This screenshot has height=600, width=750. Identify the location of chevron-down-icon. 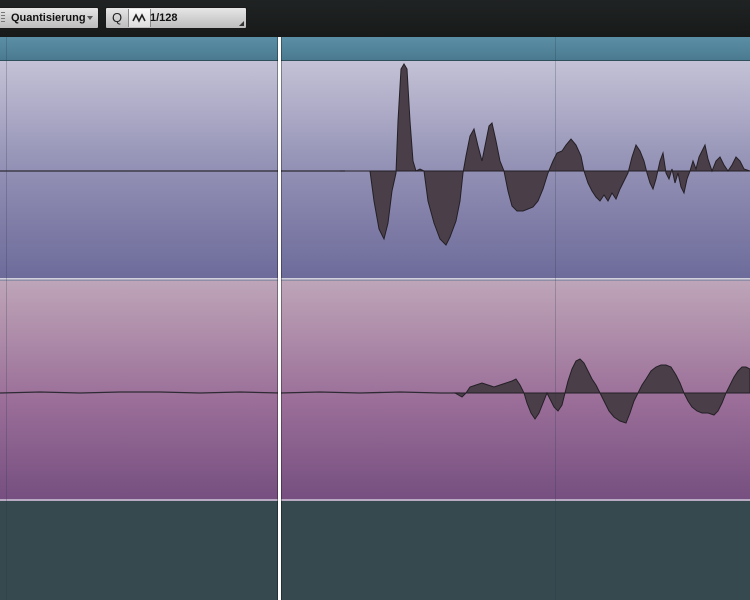
(90, 18).